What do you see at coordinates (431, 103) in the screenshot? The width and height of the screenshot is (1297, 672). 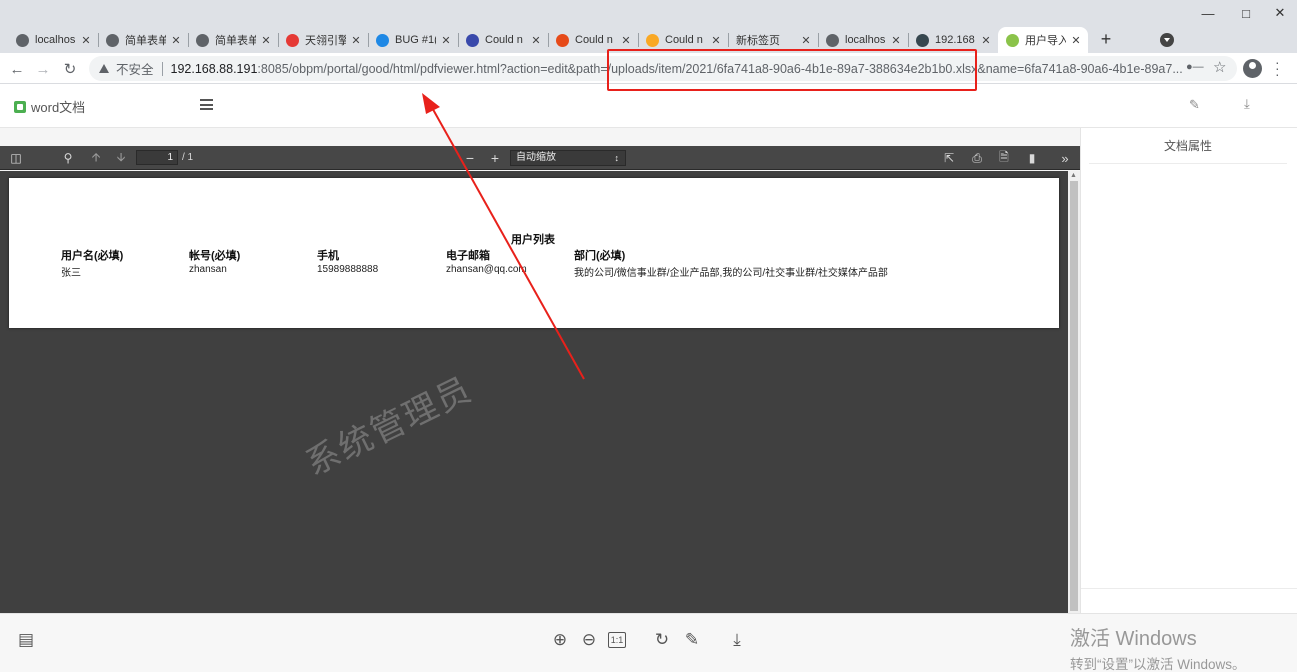 I see `annotation-arrow-head` at bounding box center [431, 103].